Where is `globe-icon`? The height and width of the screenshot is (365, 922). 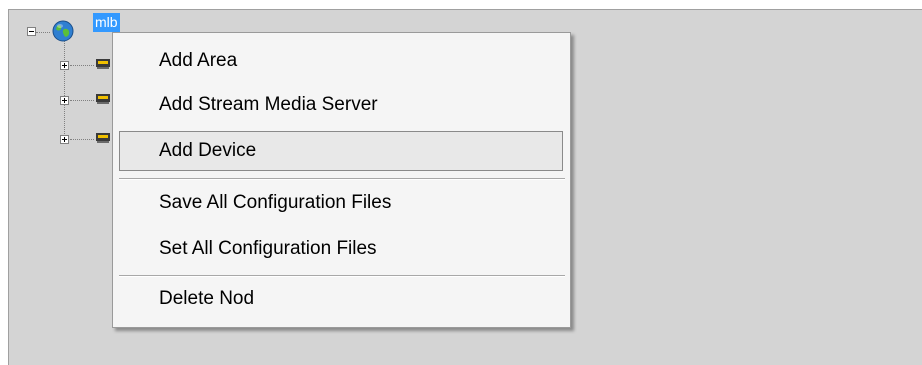
globe-icon is located at coordinates (63, 31).